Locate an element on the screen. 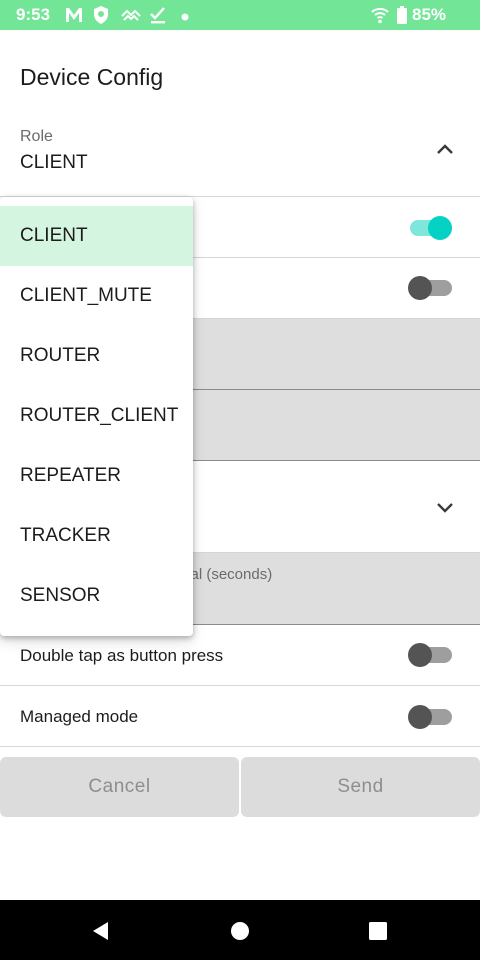 This screenshot has height=960, width=480. role-option-client-mute: CLIENT_MUTE is located at coordinates (96, 296).